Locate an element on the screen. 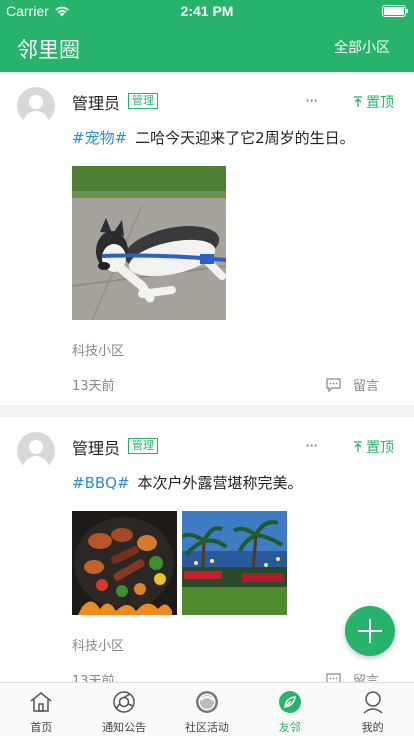  camp-image is located at coordinates (234, 563).